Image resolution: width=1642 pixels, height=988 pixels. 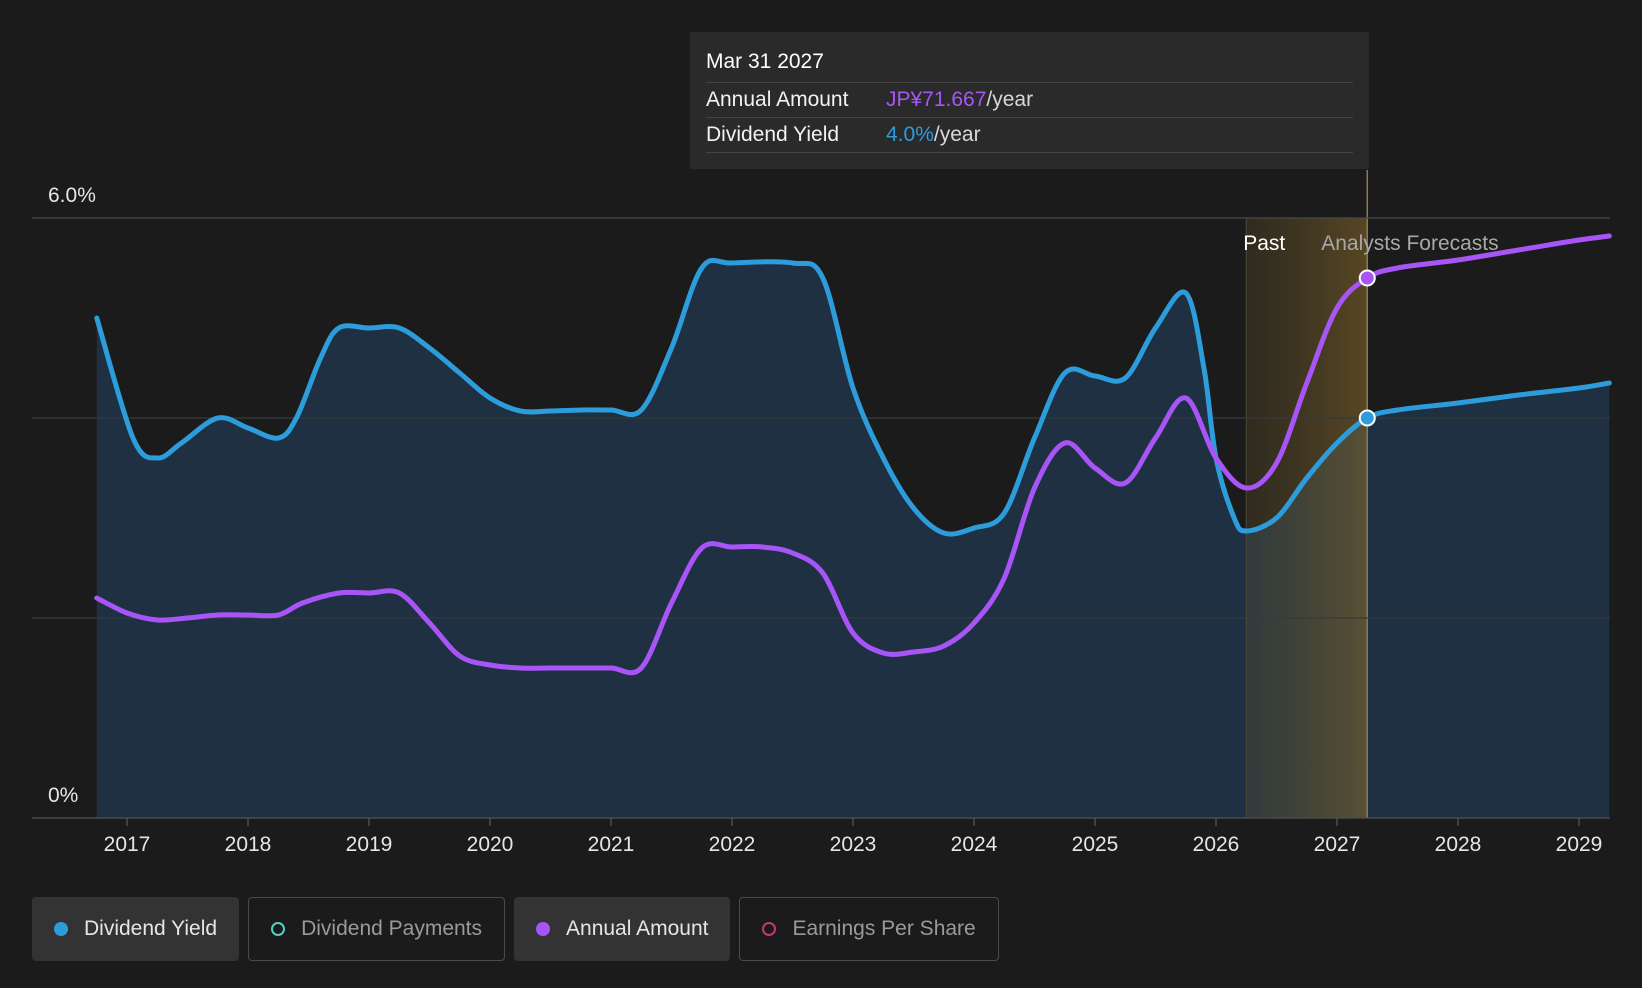 What do you see at coordinates (769, 929) in the screenshot?
I see `earnings-per-share-ring-icon` at bounding box center [769, 929].